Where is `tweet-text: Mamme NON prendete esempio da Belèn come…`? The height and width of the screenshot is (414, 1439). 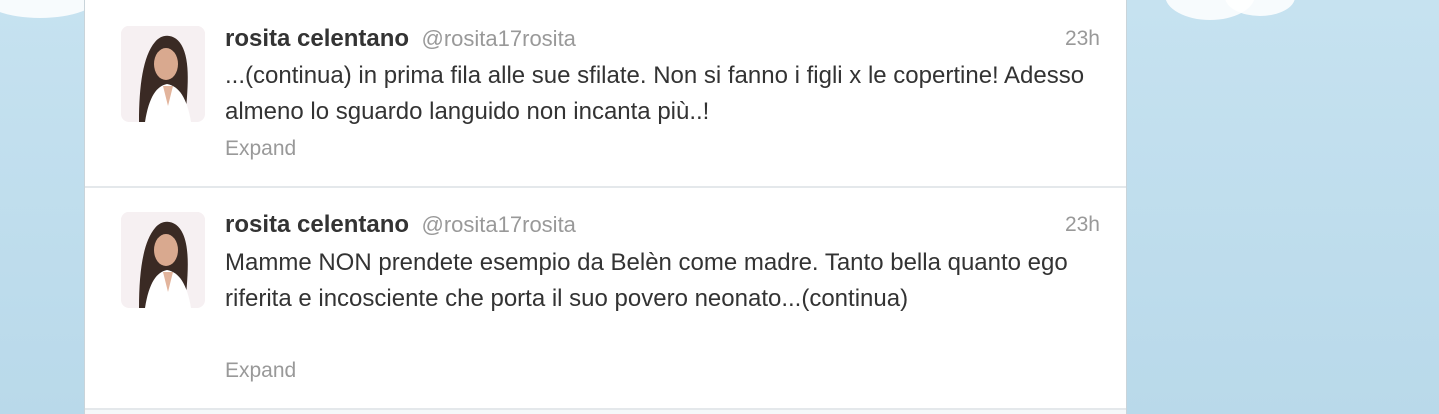
tweet-text: Mamme NON prendete esempio da Belèn come… is located at coordinates (646, 280).